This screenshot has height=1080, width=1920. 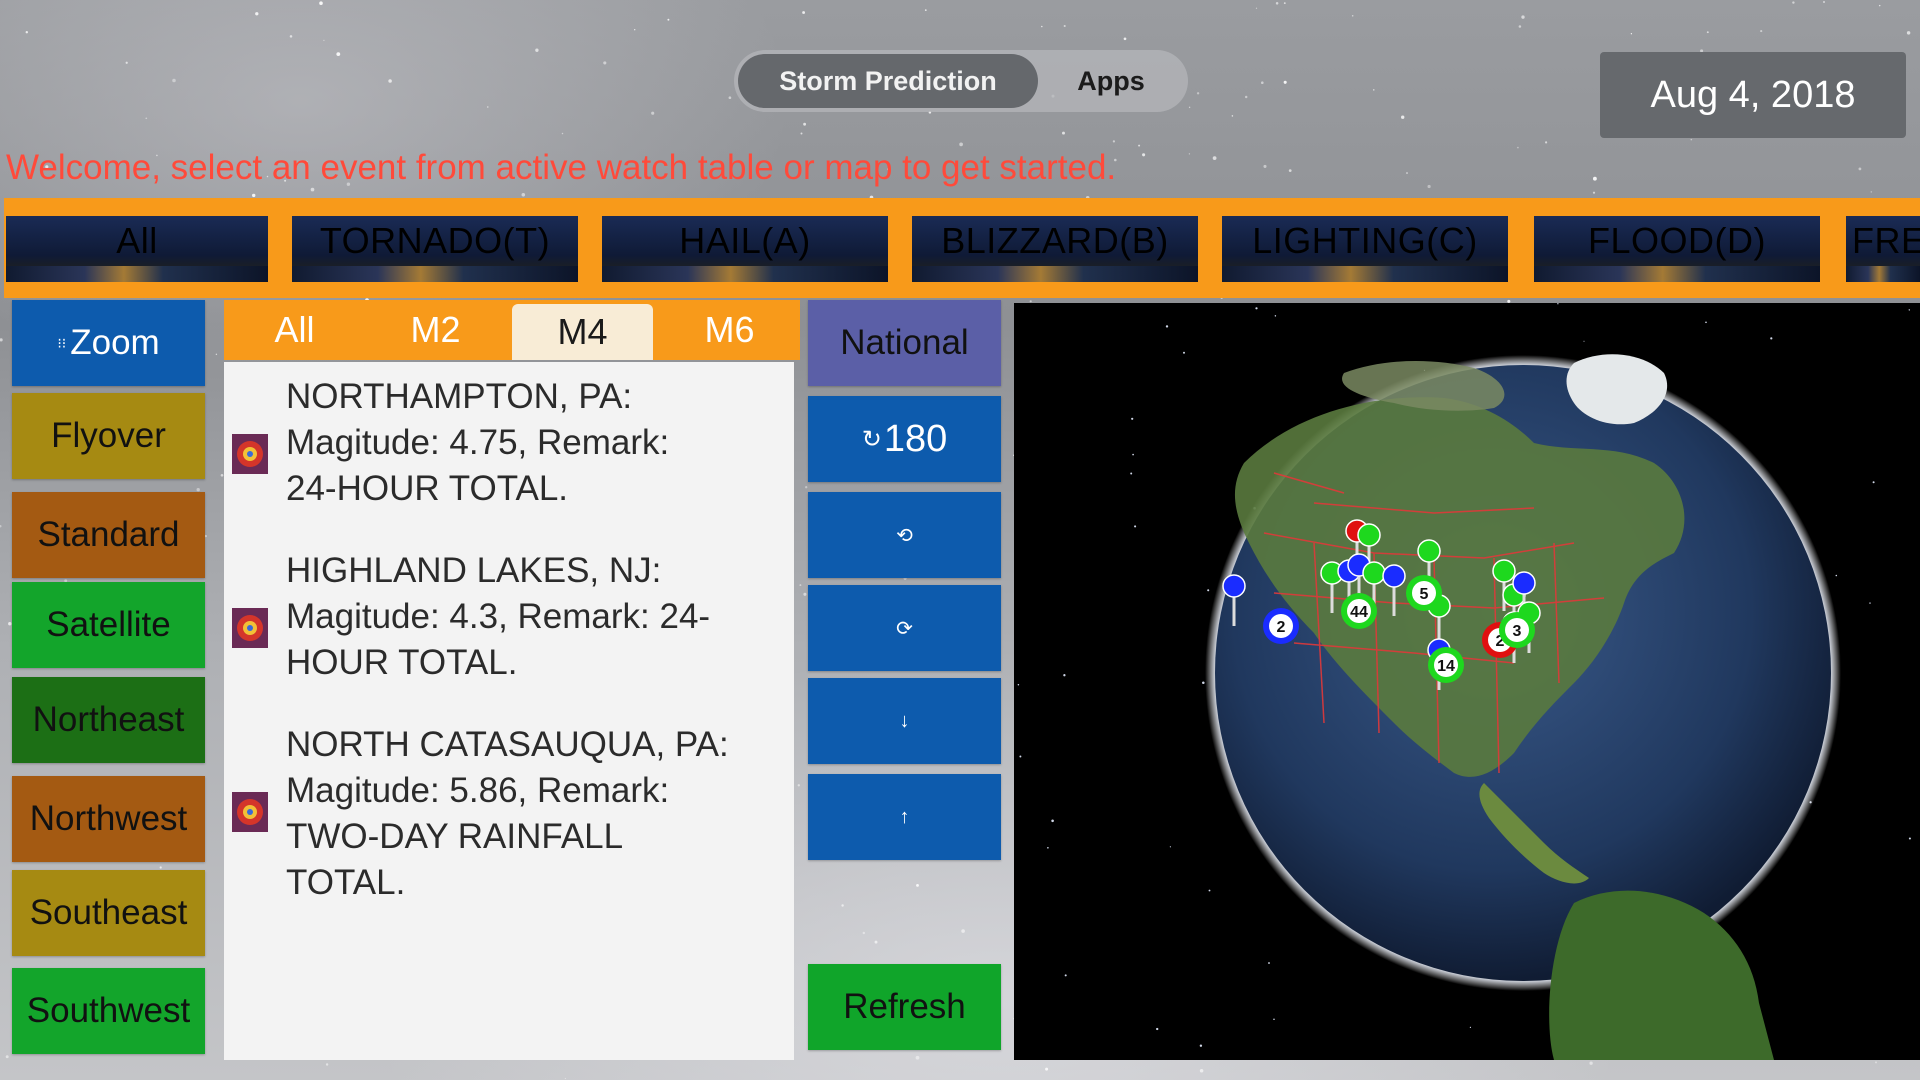 What do you see at coordinates (1424, 593) in the screenshot?
I see `map-cluster-pin: 5` at bounding box center [1424, 593].